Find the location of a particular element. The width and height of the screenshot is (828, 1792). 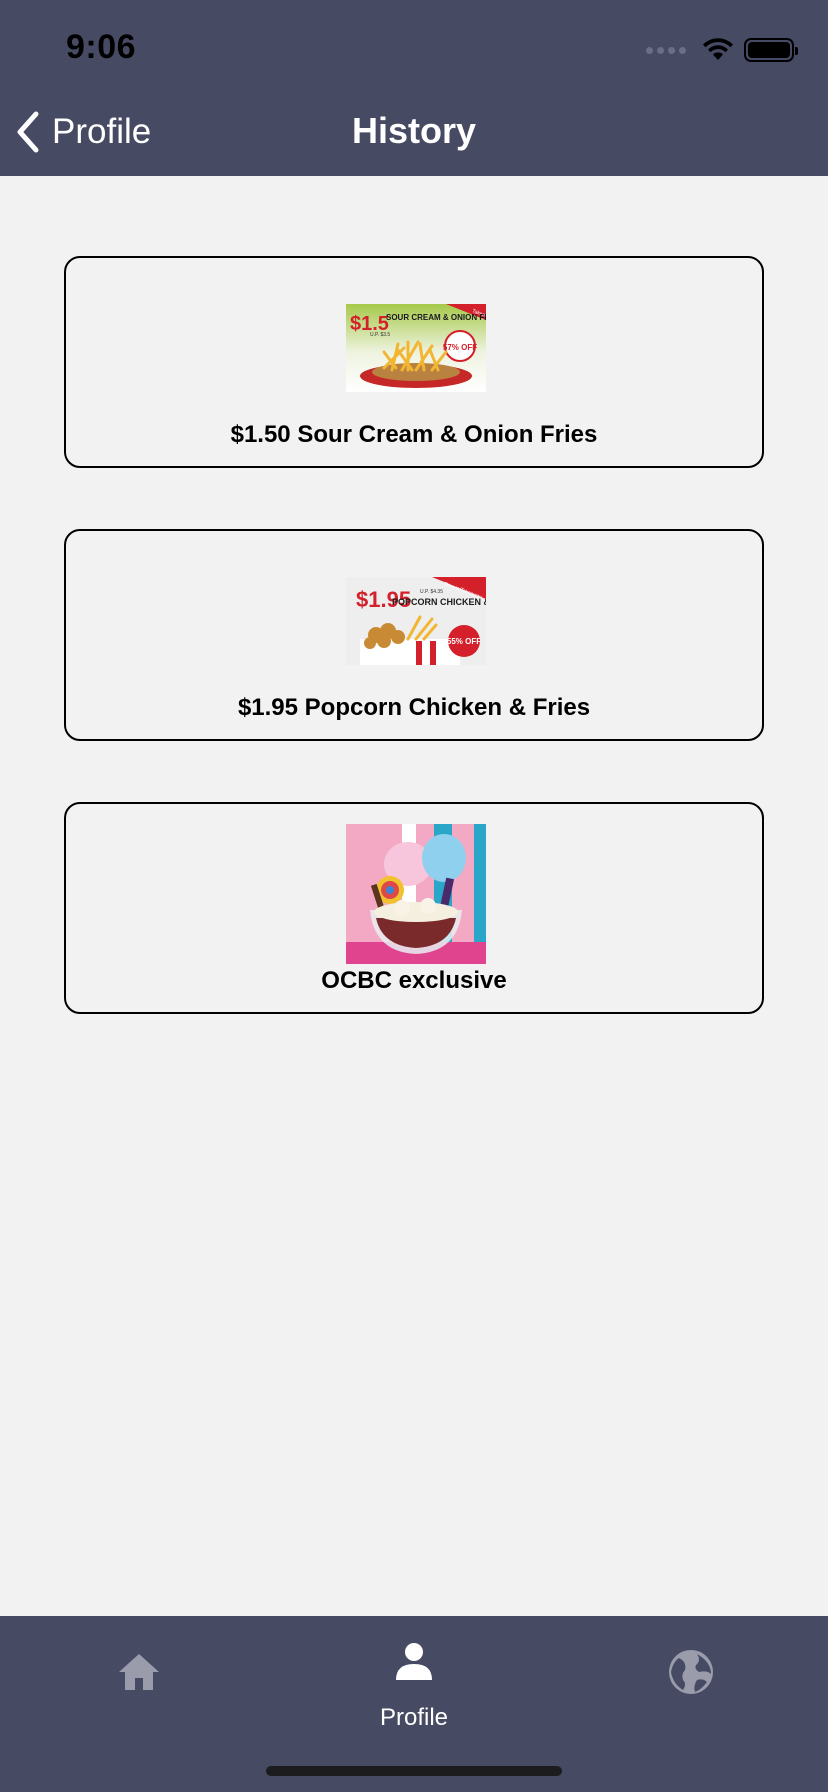

tab-home is located at coordinates (139, 1685).